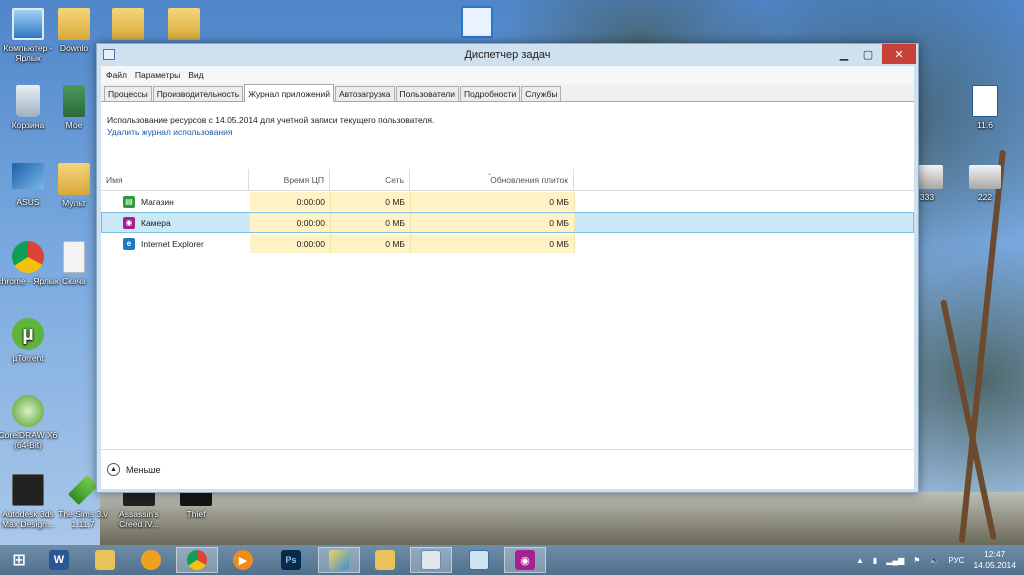 This screenshot has width=1024, height=575. I want to click on taskbar-explorer, so click(105, 560).